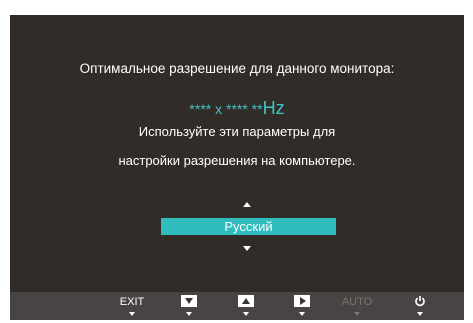 The width and height of the screenshot is (473, 323). I want to click on down-indicator-icon, so click(189, 314).